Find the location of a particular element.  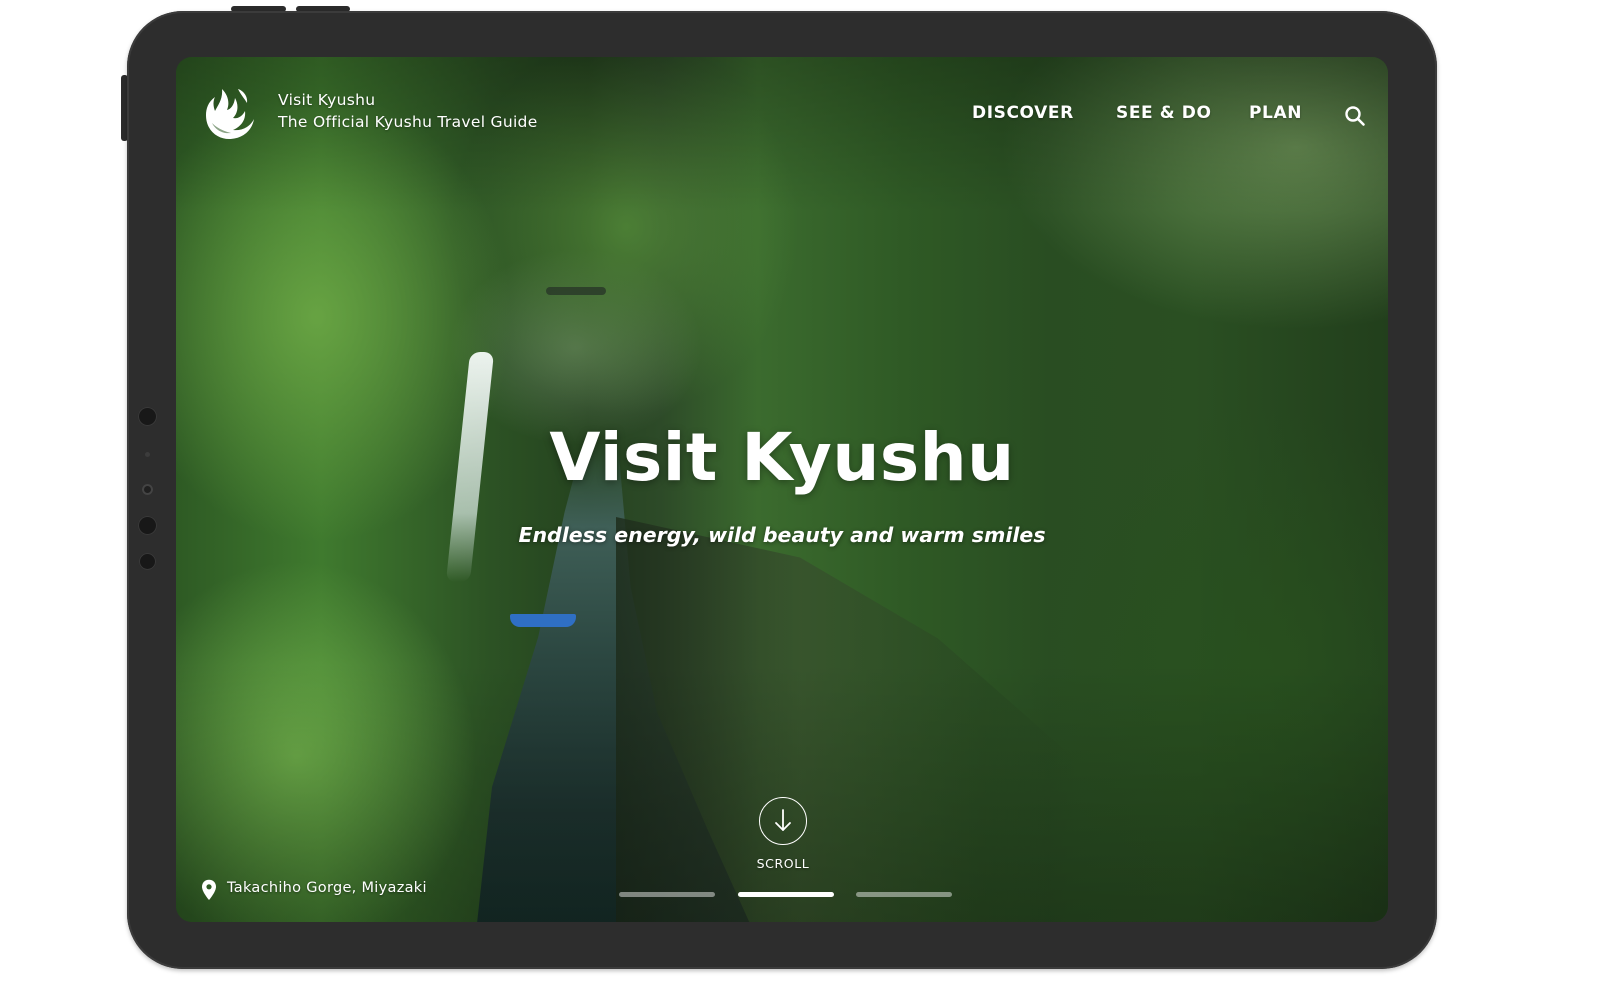

nav-see-and-do: SEE & DO is located at coordinates (1164, 113).